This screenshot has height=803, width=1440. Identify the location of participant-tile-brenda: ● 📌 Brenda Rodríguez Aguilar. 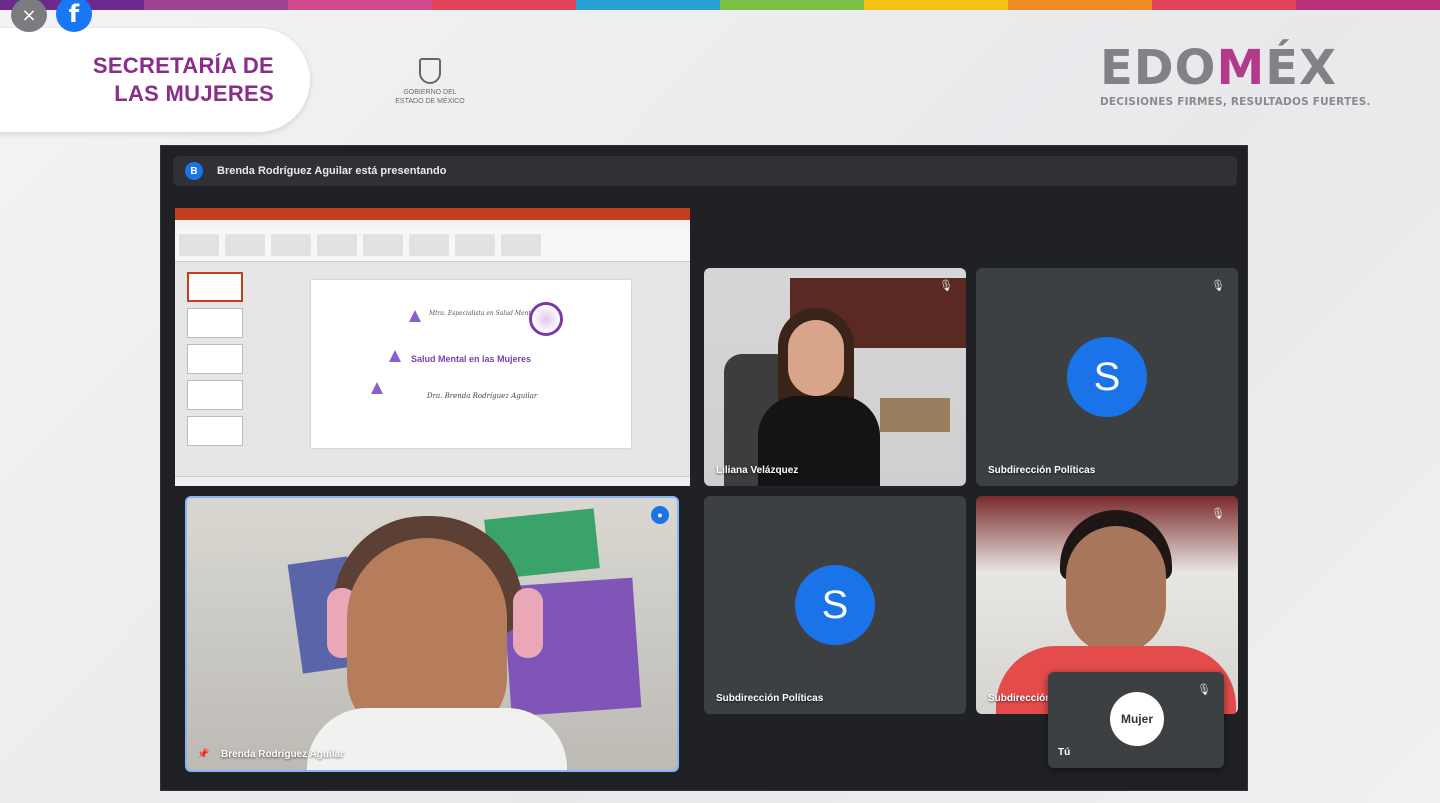
(432, 634).